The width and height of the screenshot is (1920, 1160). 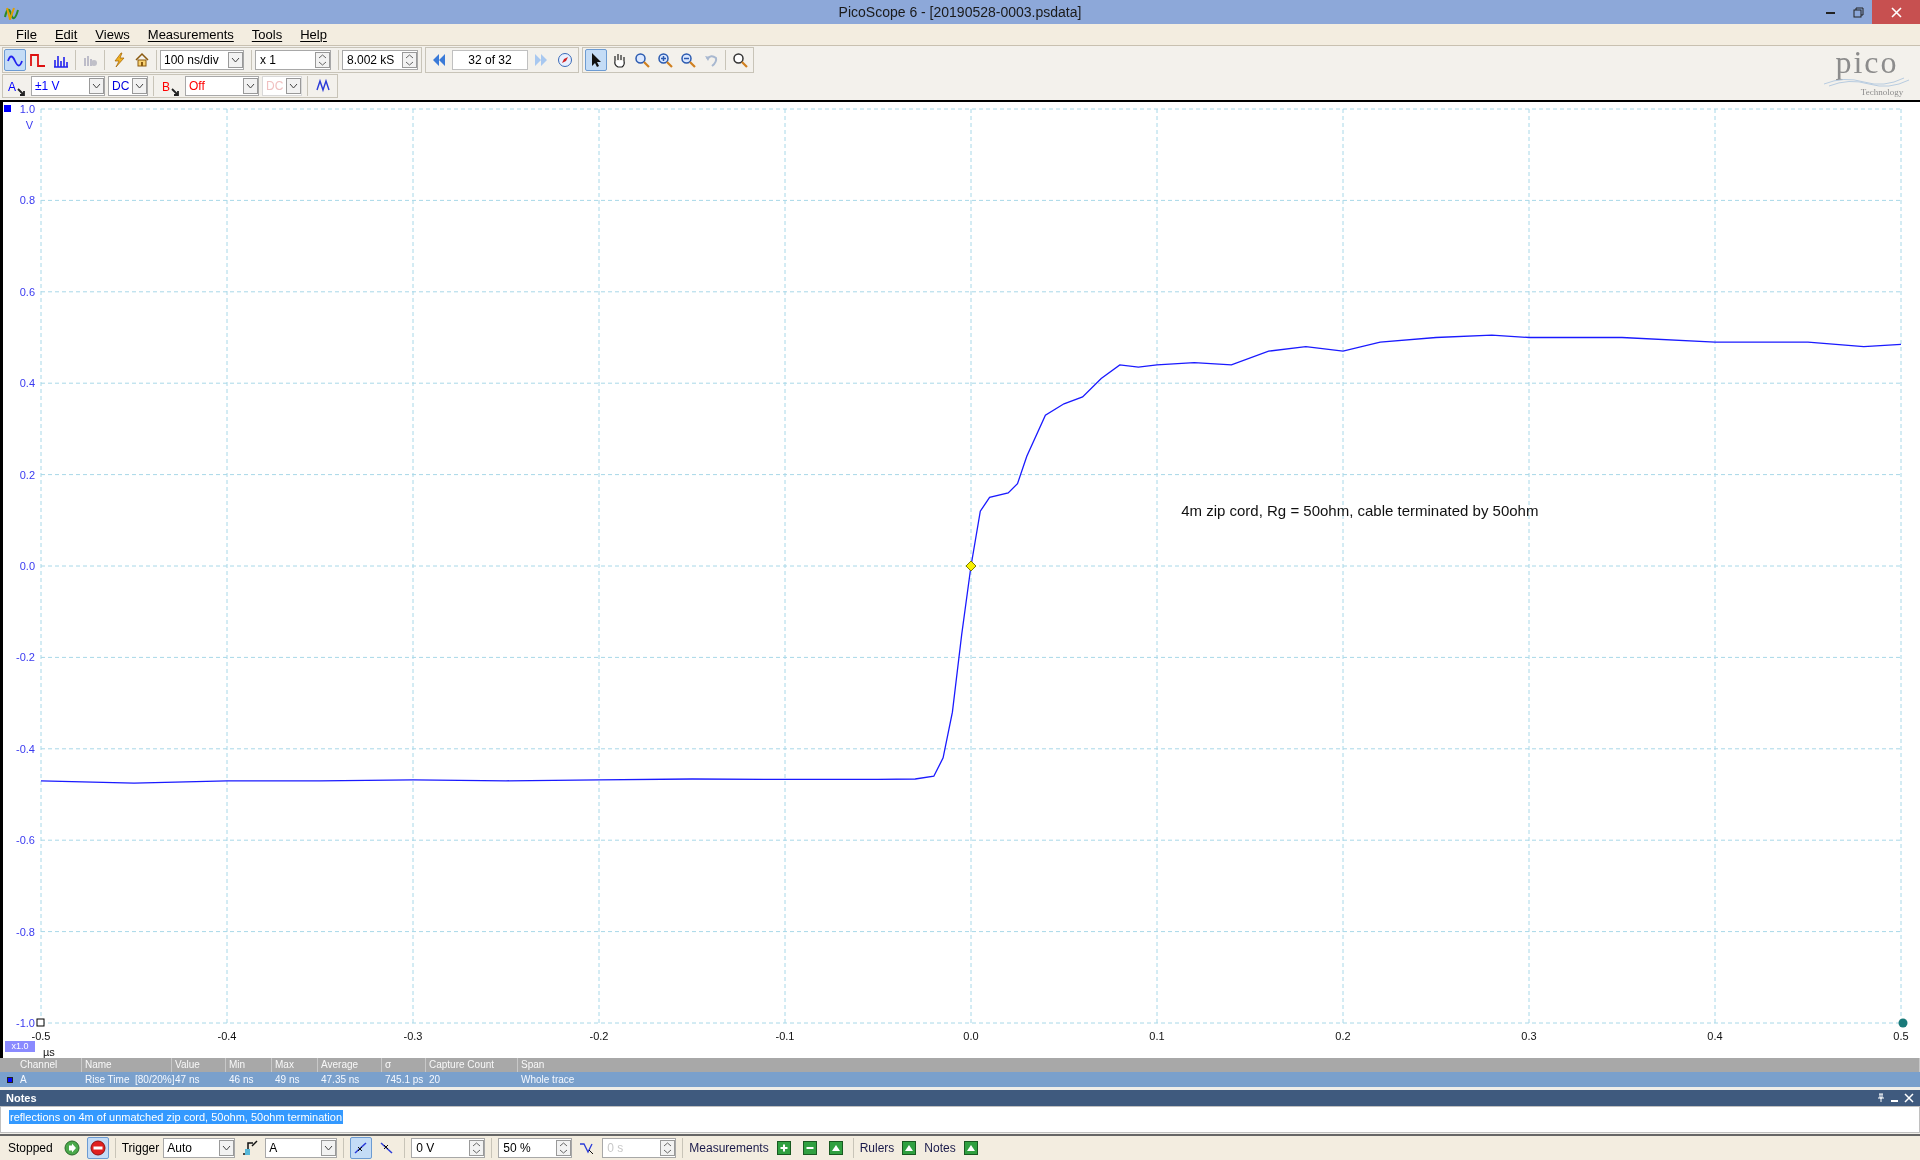 I want to click on double-right-arrow-icon, so click(x=541, y=60).